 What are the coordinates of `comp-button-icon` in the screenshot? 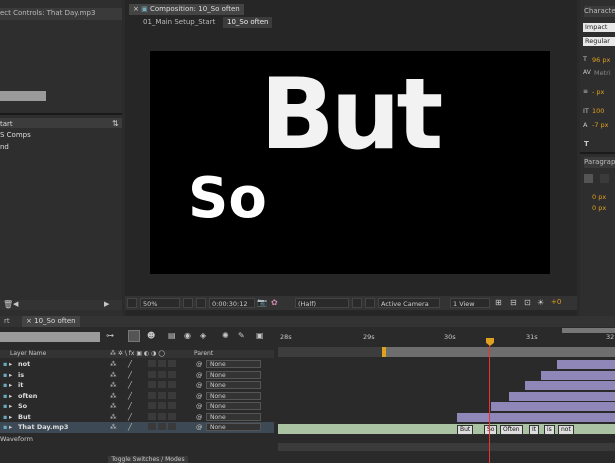 It's located at (134, 336).